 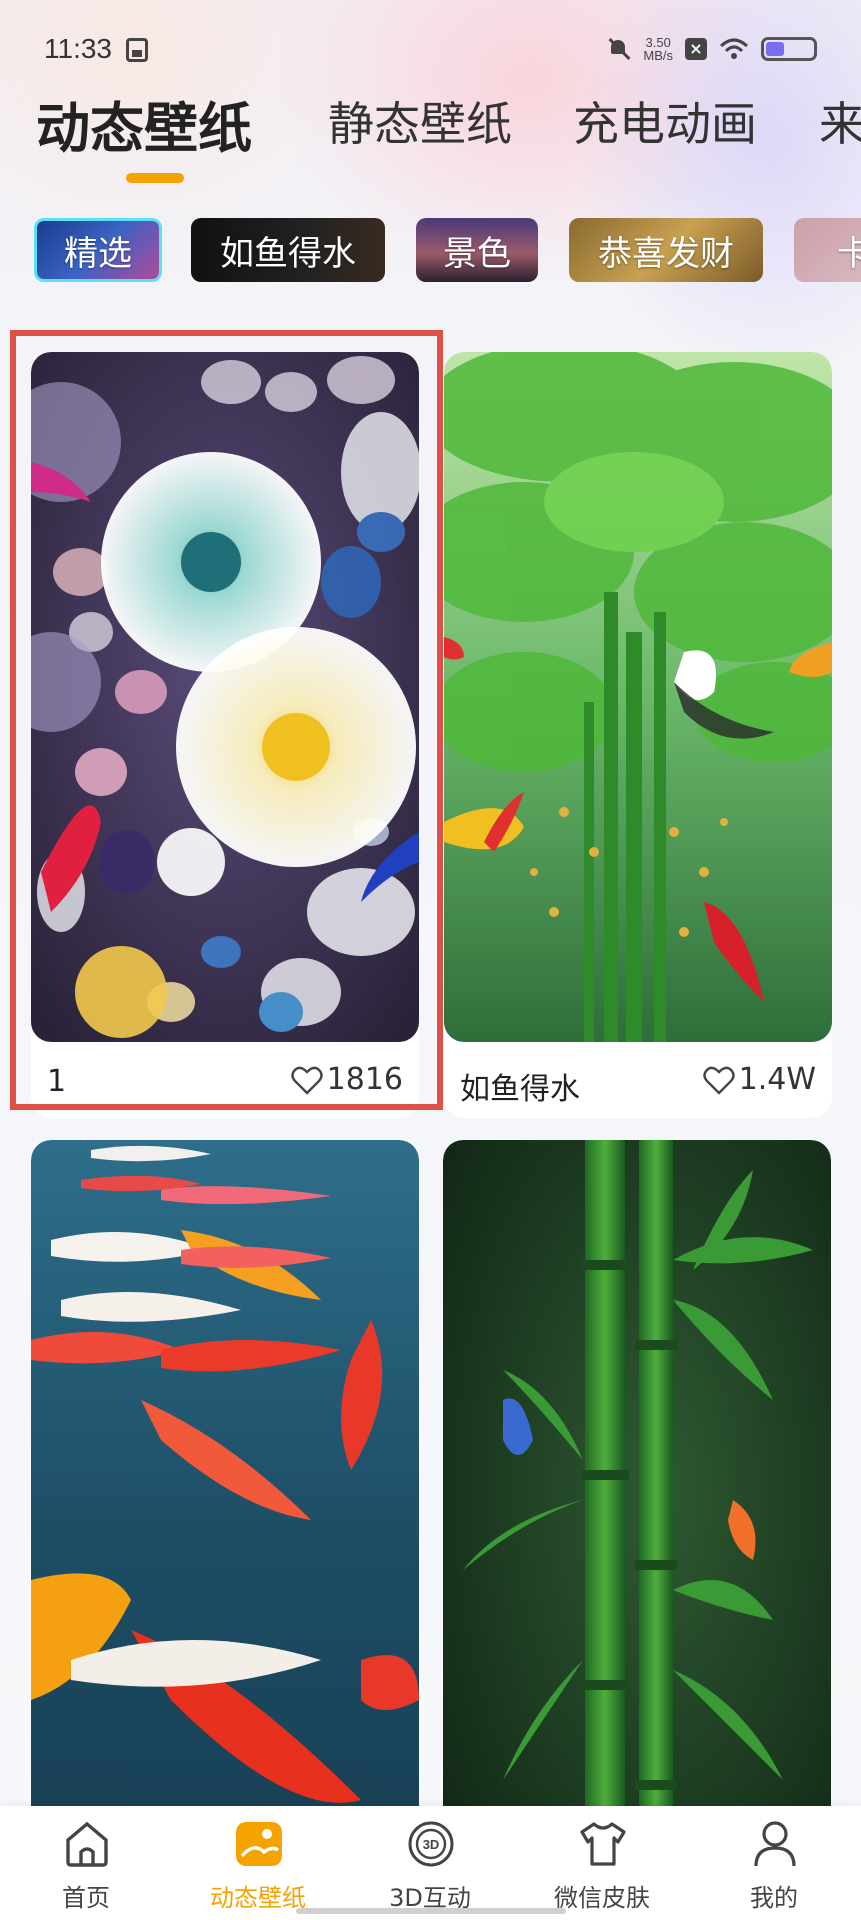 What do you see at coordinates (288, 253) in the screenshot?
I see `chip-label: 如鱼得水` at bounding box center [288, 253].